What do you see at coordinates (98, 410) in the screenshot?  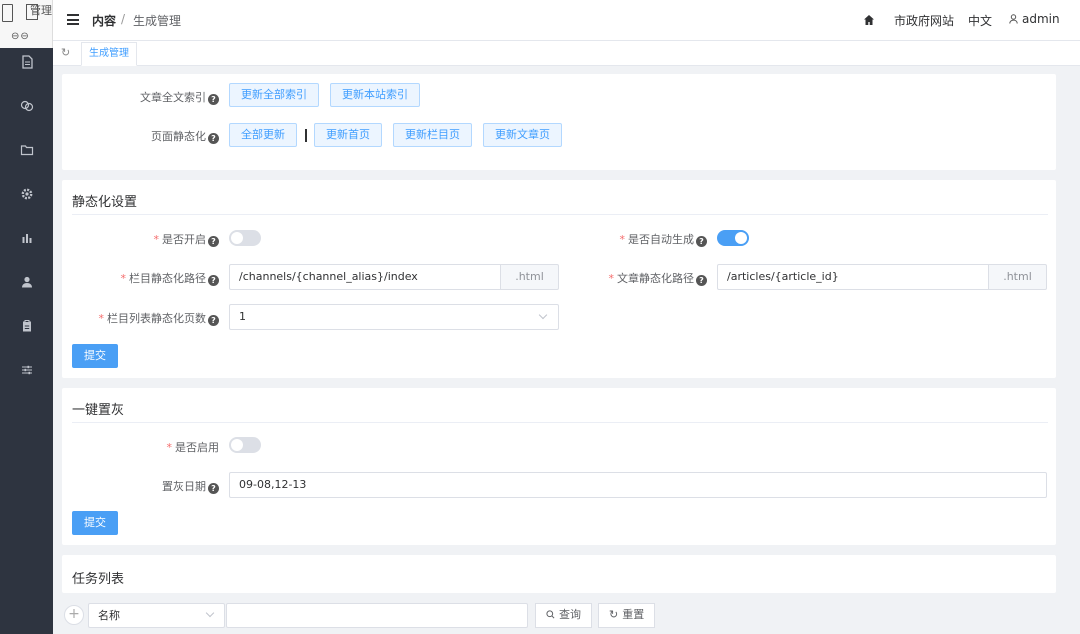 I see `gray-mode-title: 一键置灰` at bounding box center [98, 410].